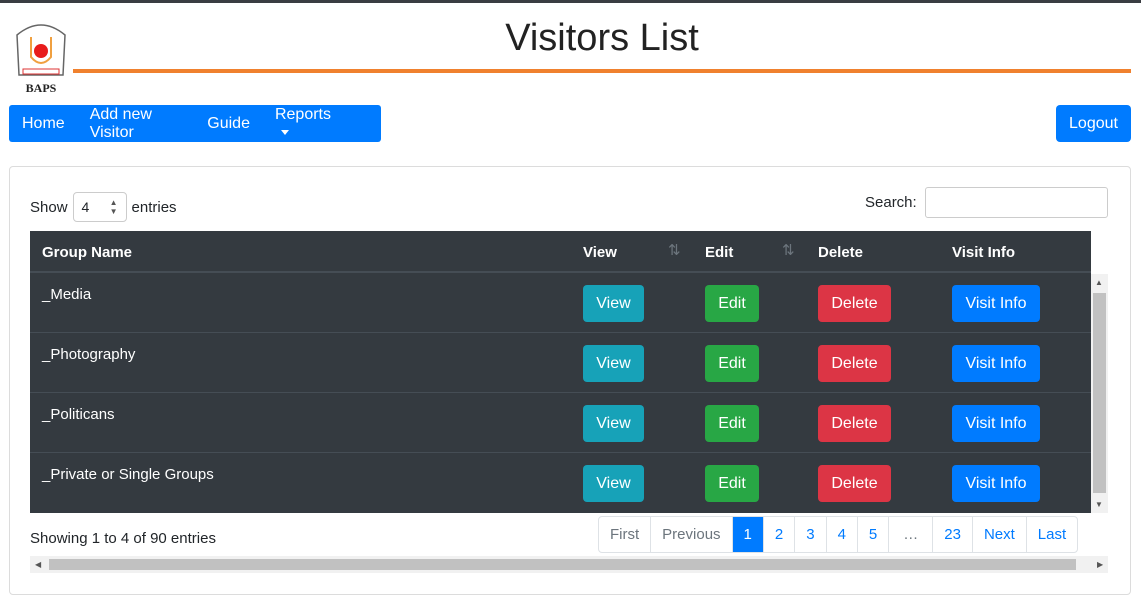  I want to click on table-row: _Media View Edit Delete Visit Info, so click(560, 303).